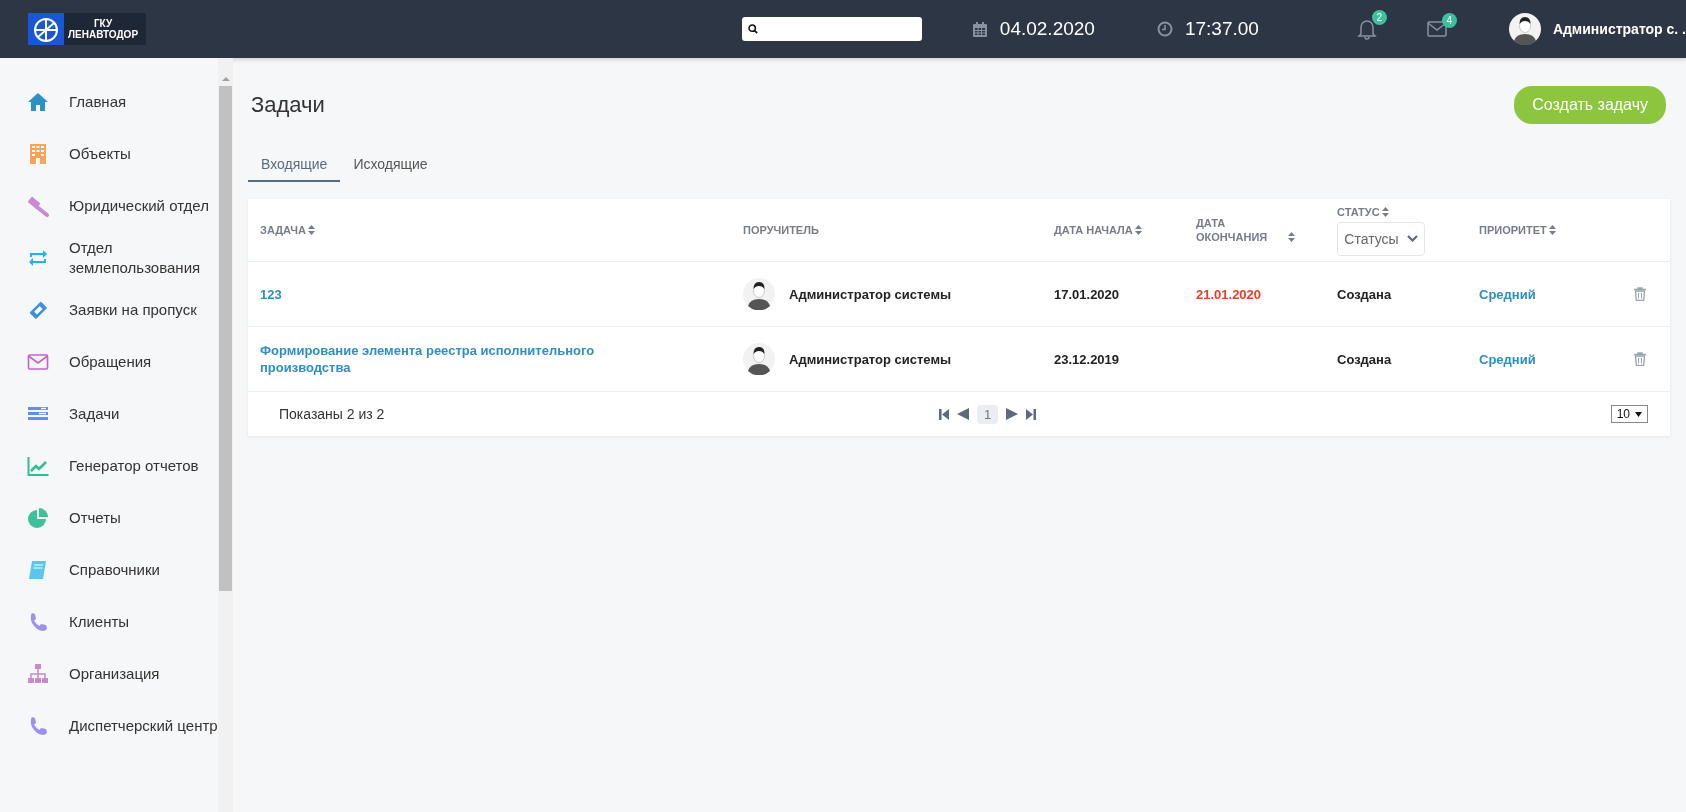 The width and height of the screenshot is (1686, 812). I want to click on book-icon, so click(38, 570).